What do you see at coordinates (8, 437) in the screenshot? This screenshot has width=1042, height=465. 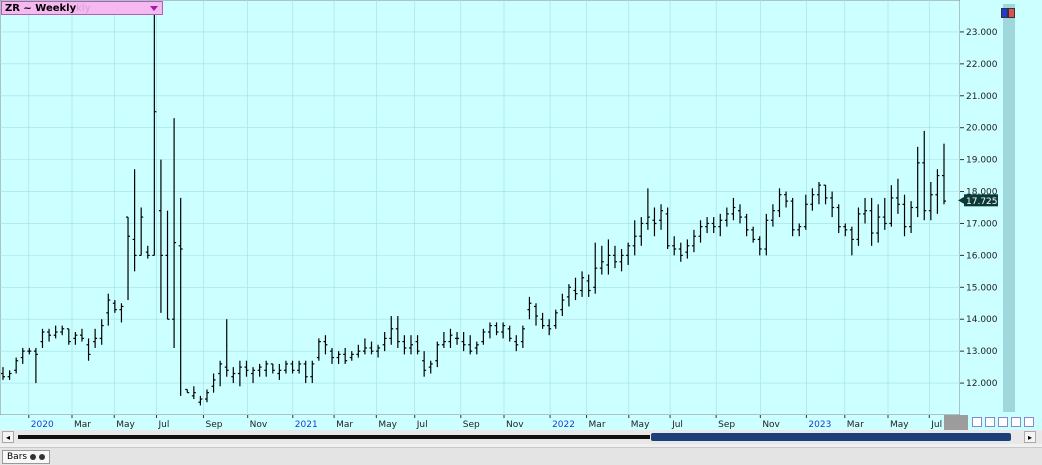 I see `scroll-left-icon: ◂` at bounding box center [8, 437].